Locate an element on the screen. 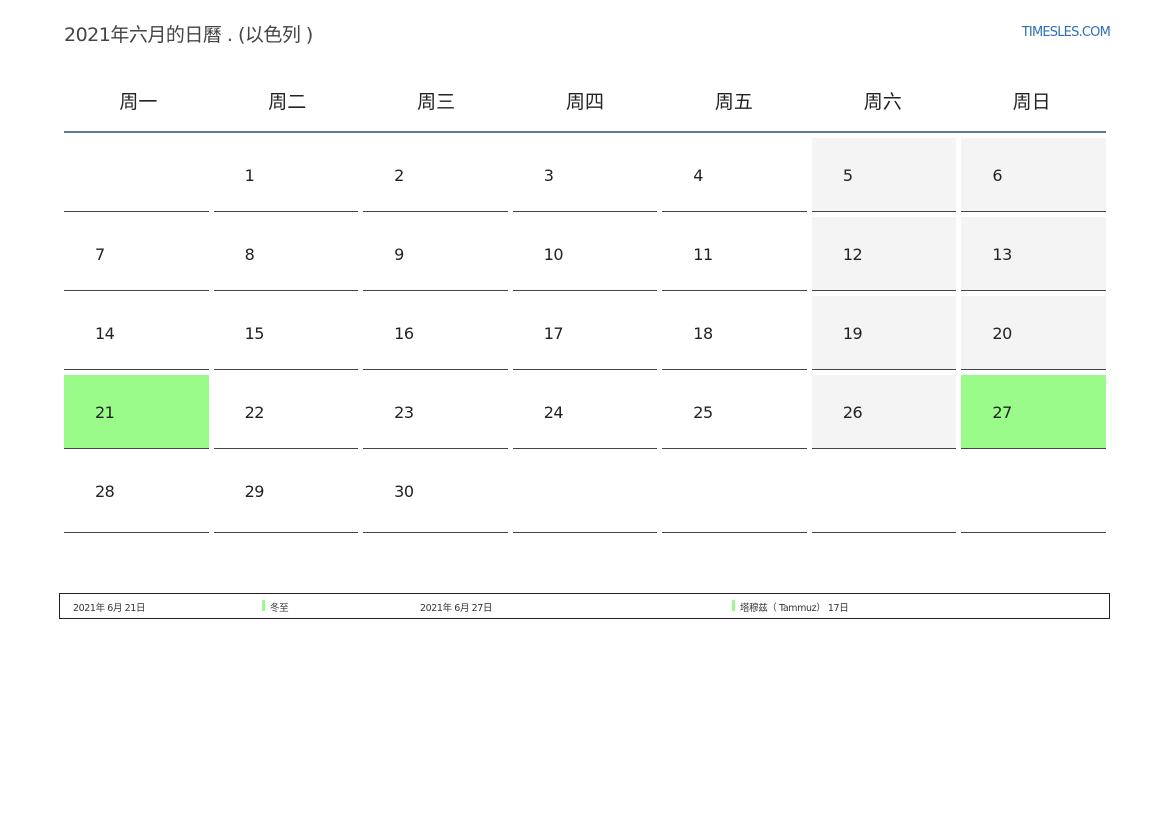 This screenshot has width=1169, height=827. day-cell: 1 is located at coordinates (286, 175).